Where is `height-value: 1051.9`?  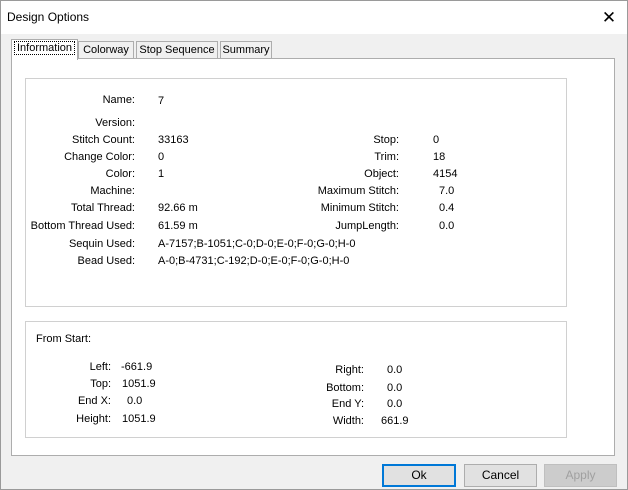 height-value: 1051.9 is located at coordinates (139, 419).